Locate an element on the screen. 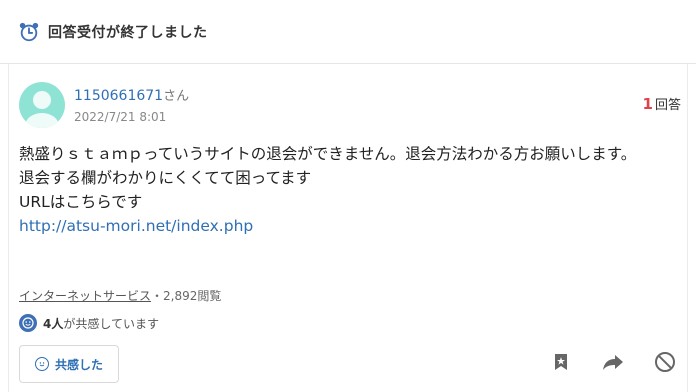 The height and width of the screenshot is (392, 696). view-count: 2,892閲覧 is located at coordinates (192, 296).